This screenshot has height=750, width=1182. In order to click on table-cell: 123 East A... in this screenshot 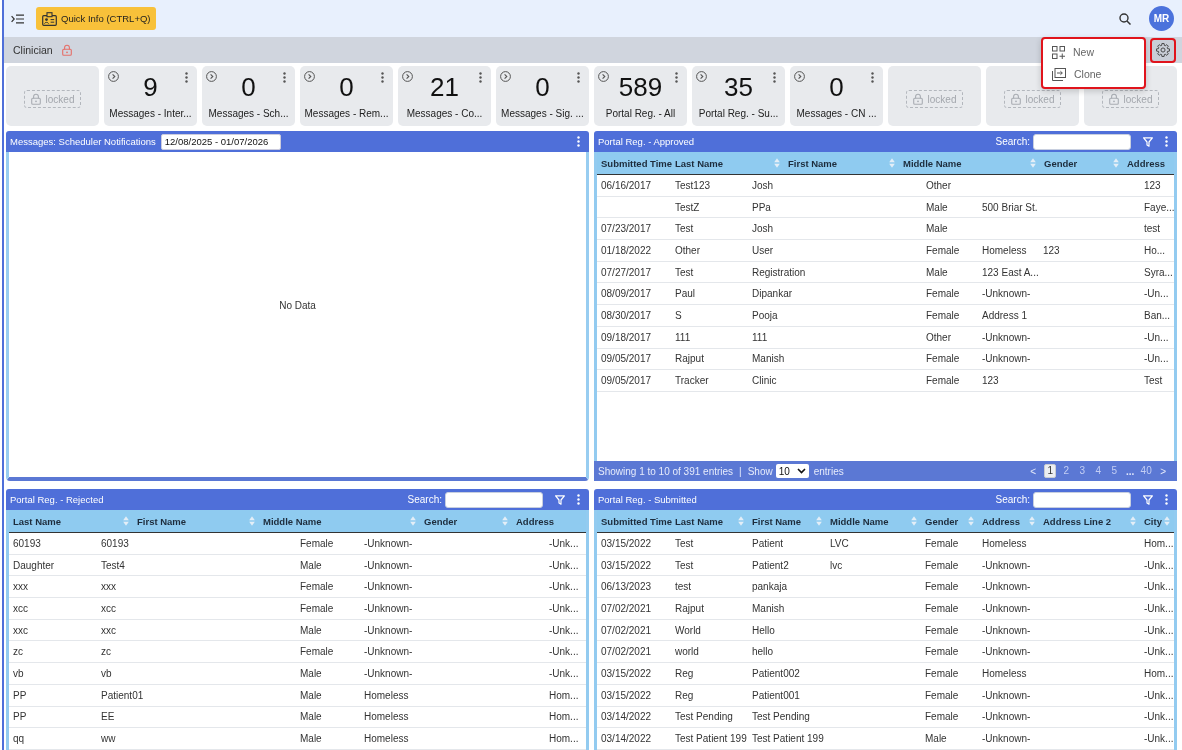, I will do `click(1010, 272)`.